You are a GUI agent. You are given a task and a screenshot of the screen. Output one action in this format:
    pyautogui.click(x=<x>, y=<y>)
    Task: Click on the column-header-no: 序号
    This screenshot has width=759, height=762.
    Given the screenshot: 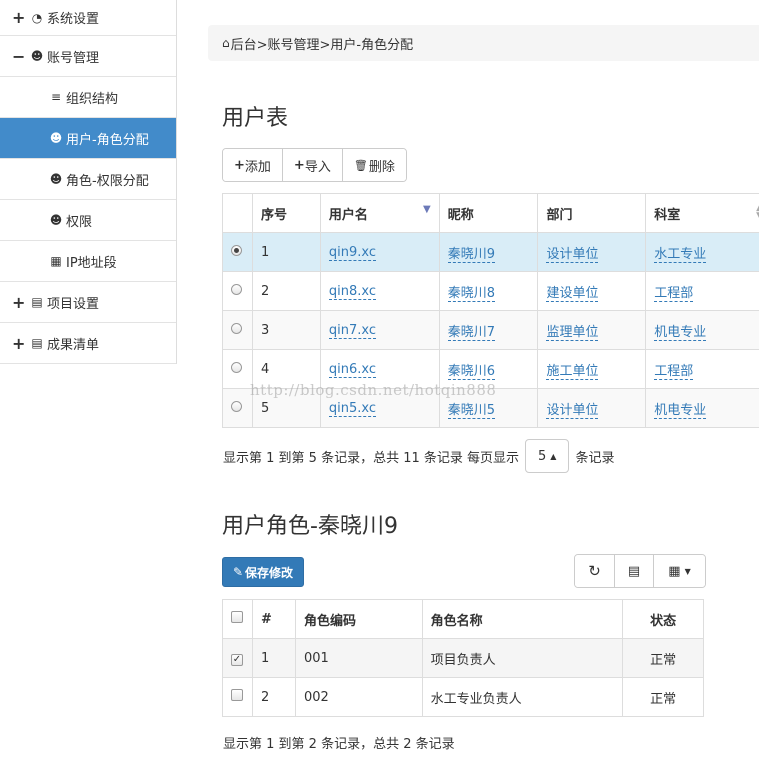 What is the action you would take?
    pyautogui.click(x=286, y=213)
    